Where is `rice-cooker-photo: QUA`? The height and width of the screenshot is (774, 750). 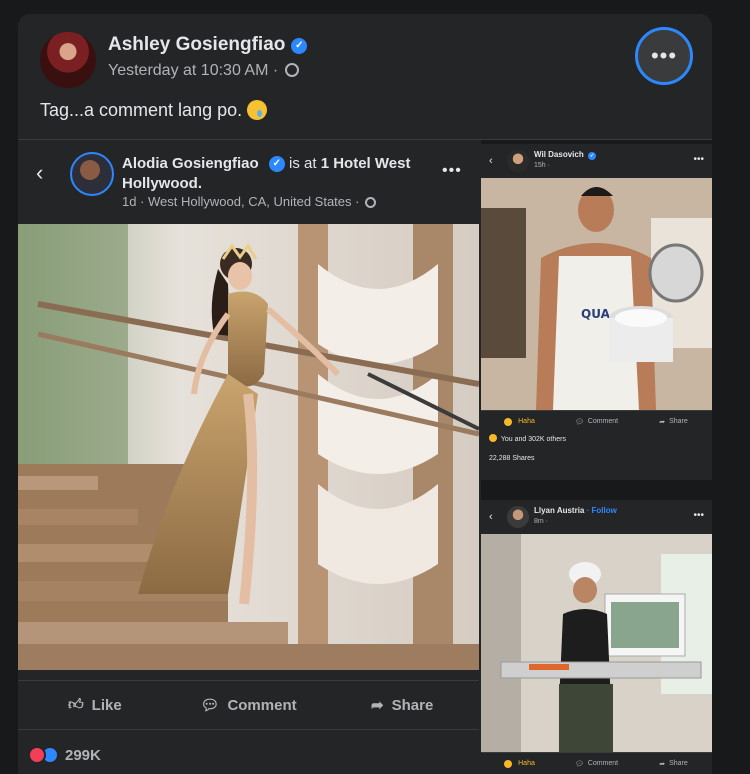 rice-cooker-photo: QUA is located at coordinates (596, 294).